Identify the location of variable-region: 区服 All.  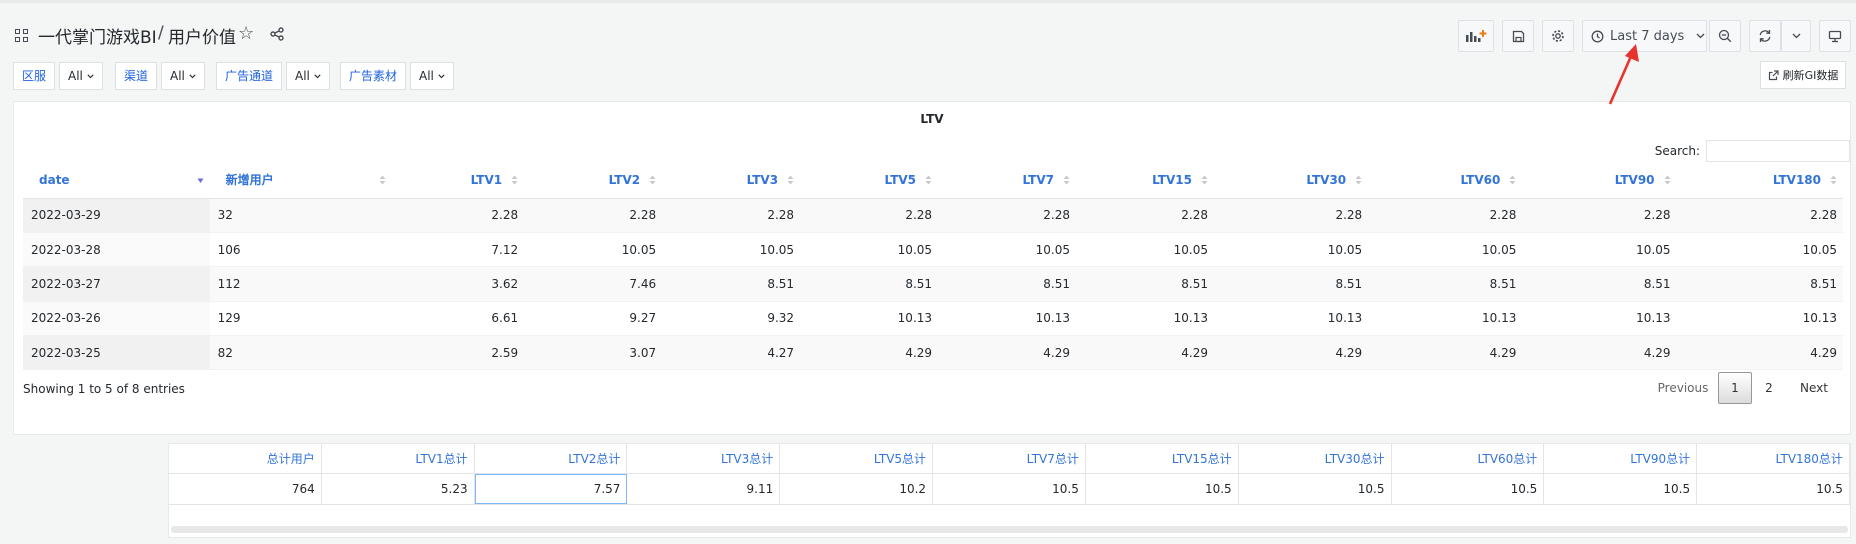
(58, 76).